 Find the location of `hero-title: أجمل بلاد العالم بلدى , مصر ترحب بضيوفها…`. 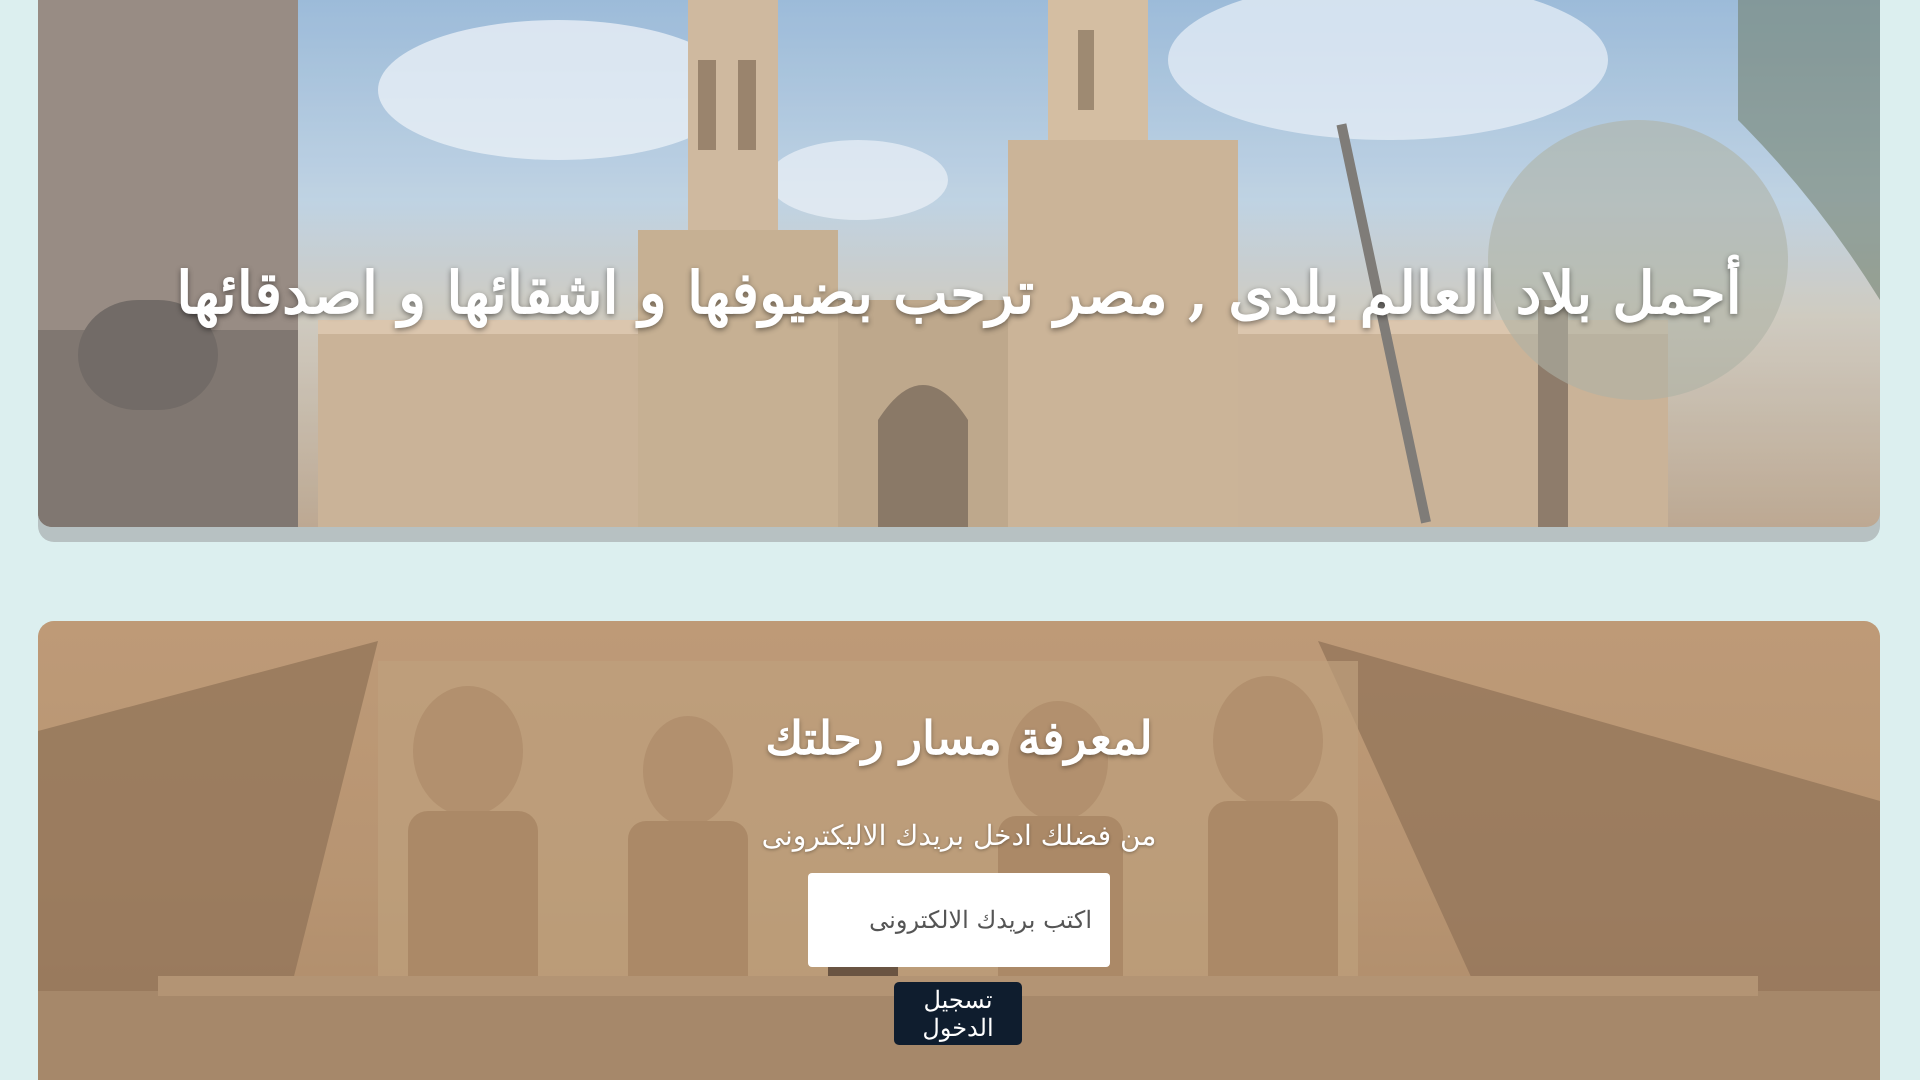

hero-title: أجمل بلاد العالم بلدى , مصر ترحب بضيوفها… is located at coordinates (959, 292).